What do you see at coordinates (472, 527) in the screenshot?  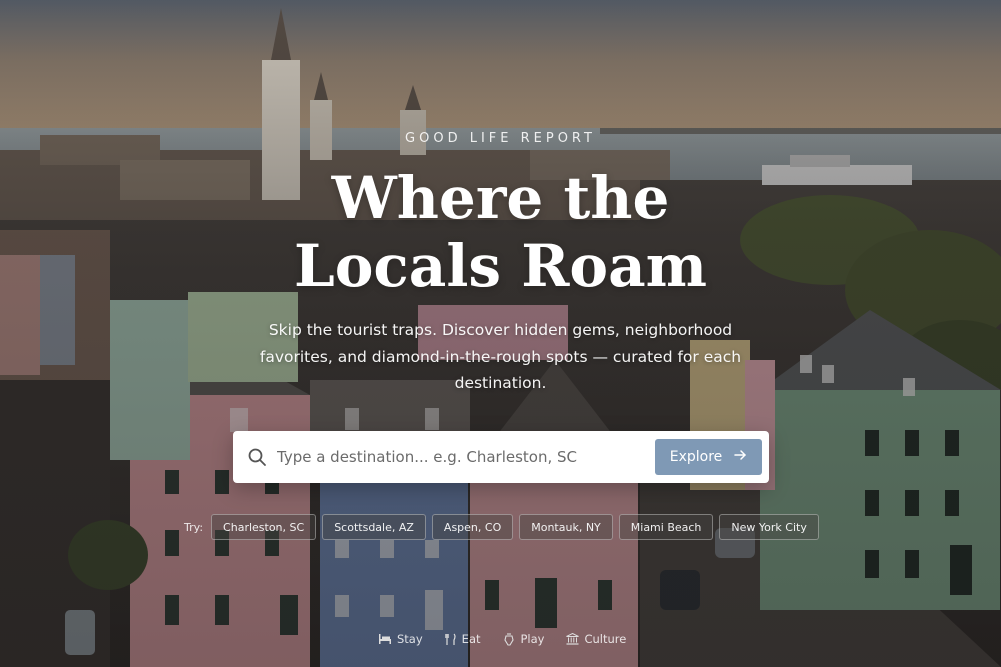 I see `chip-aspen: Aspen, CO` at bounding box center [472, 527].